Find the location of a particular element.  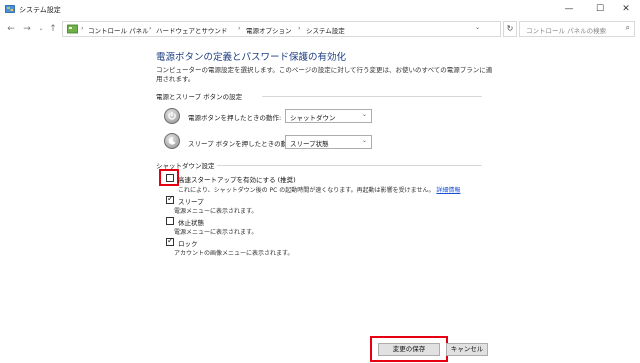

more-info-link: 詳細情報 is located at coordinates (448, 190).